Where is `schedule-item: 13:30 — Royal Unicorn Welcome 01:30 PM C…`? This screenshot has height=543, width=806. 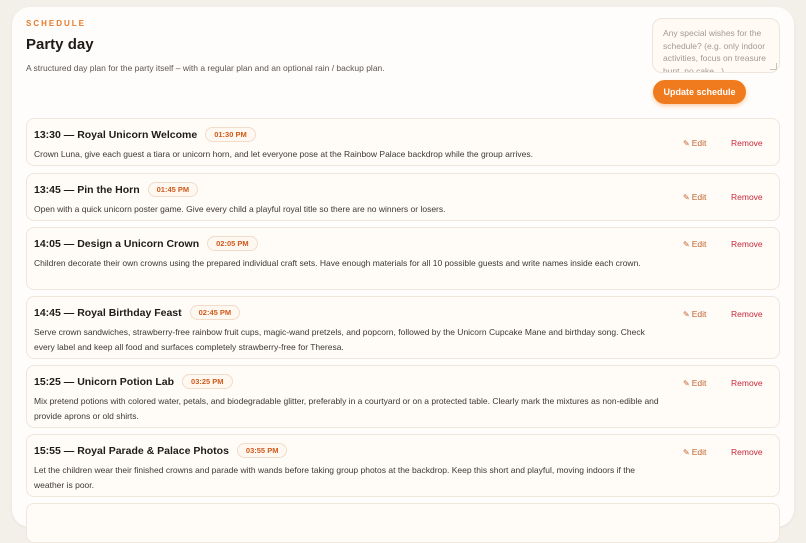 schedule-item: 13:30 — Royal Unicorn Welcome 01:30 PM C… is located at coordinates (403, 142).